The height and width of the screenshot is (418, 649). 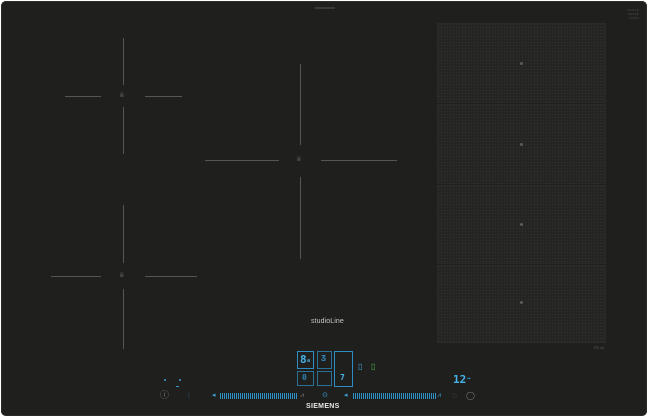 I want to click on zone-display-middle-bars: Ӡ, so click(x=323, y=358).